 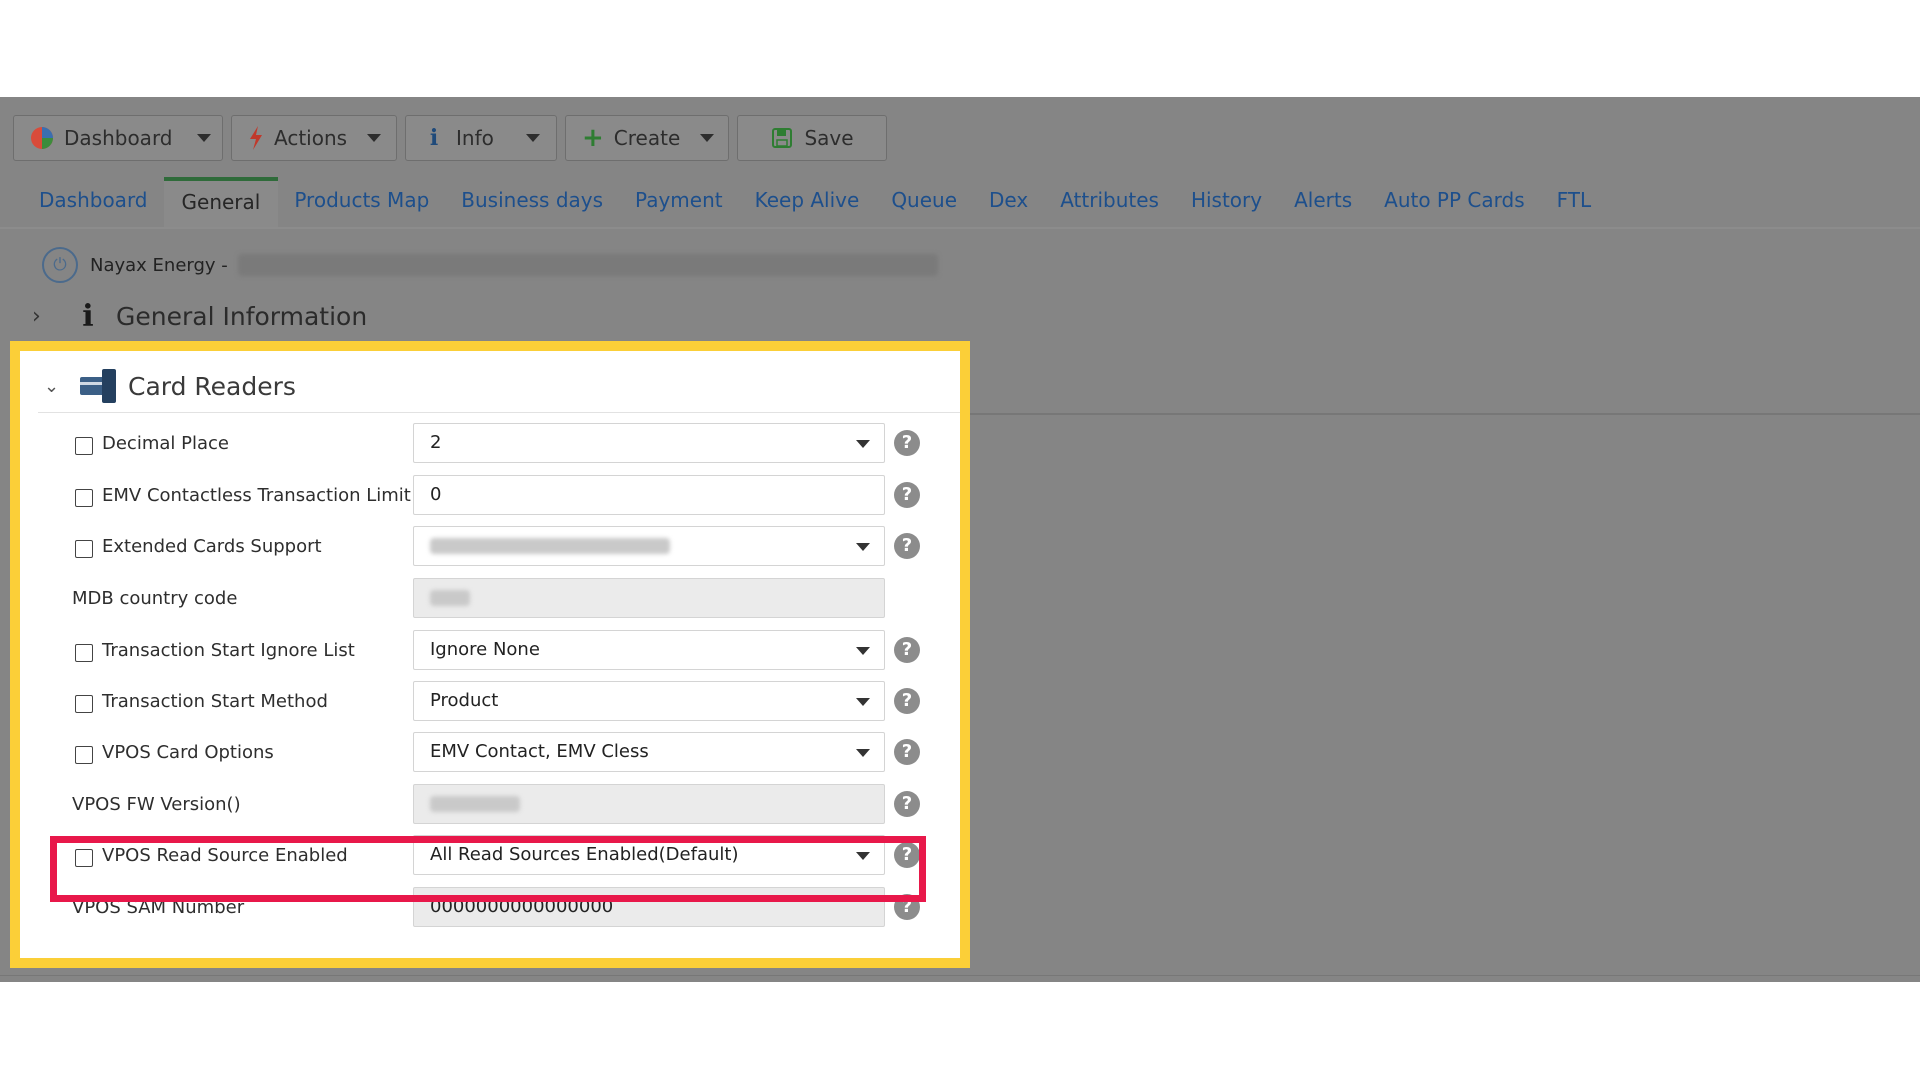 I want to click on tab-products-map: Products Map, so click(x=361, y=202).